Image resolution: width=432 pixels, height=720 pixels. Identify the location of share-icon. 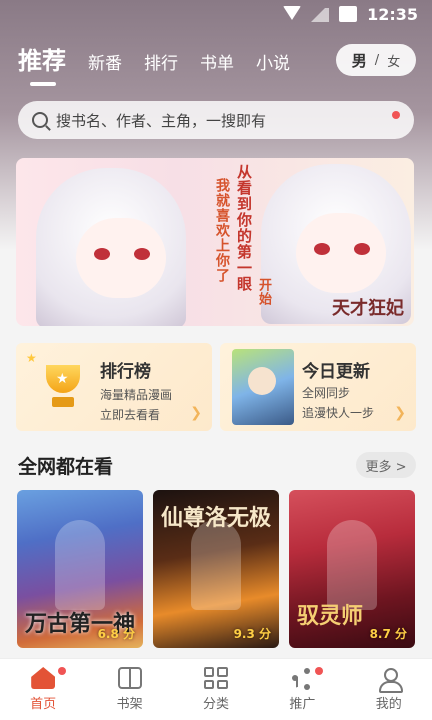
(302, 678).